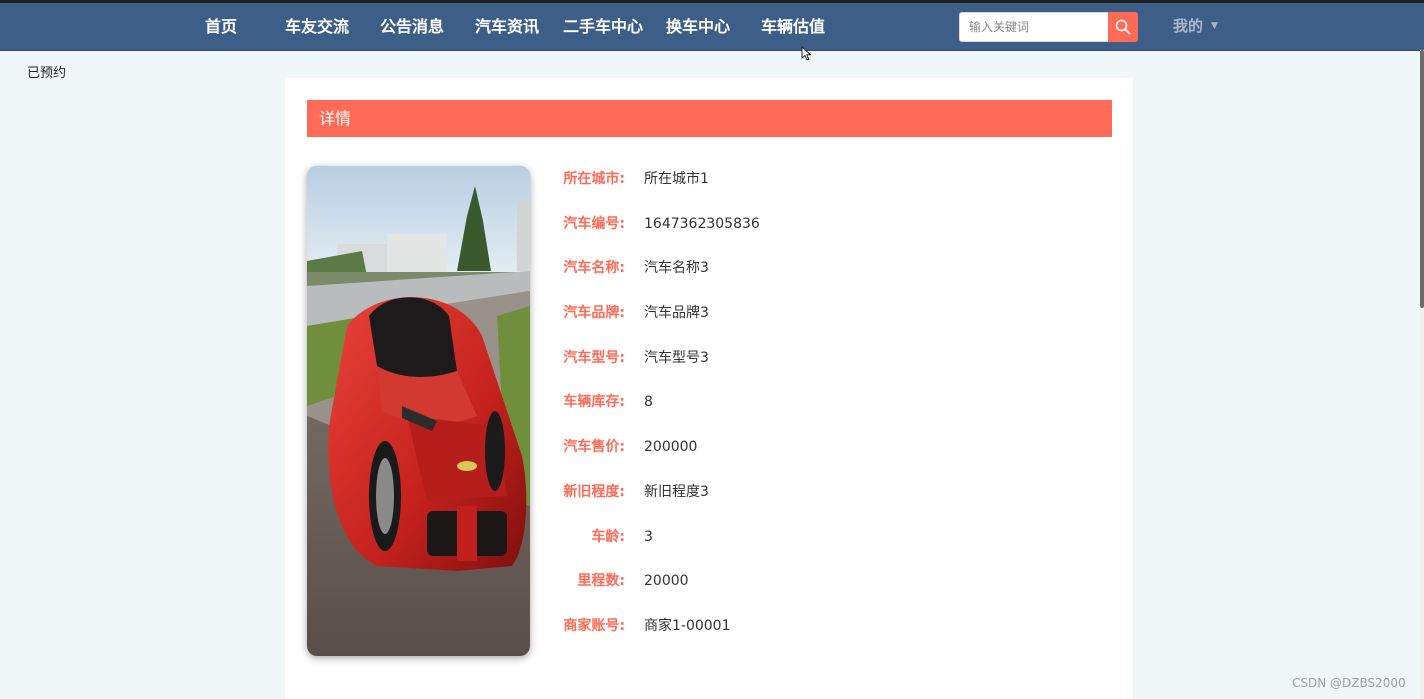  What do you see at coordinates (608, 537) in the screenshot?
I see `field-car-age-label: 车龄:` at bounding box center [608, 537].